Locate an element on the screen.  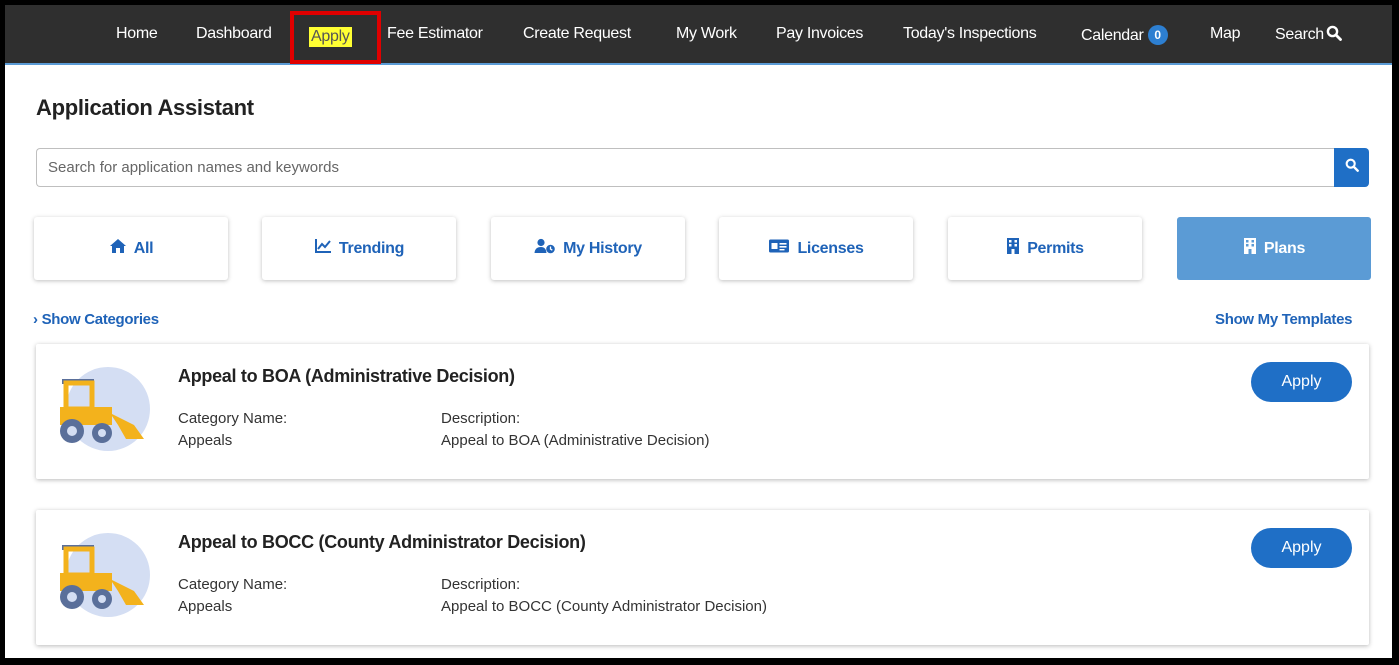
show-my-templates-link: Show My Templates is located at coordinates (1283, 319).